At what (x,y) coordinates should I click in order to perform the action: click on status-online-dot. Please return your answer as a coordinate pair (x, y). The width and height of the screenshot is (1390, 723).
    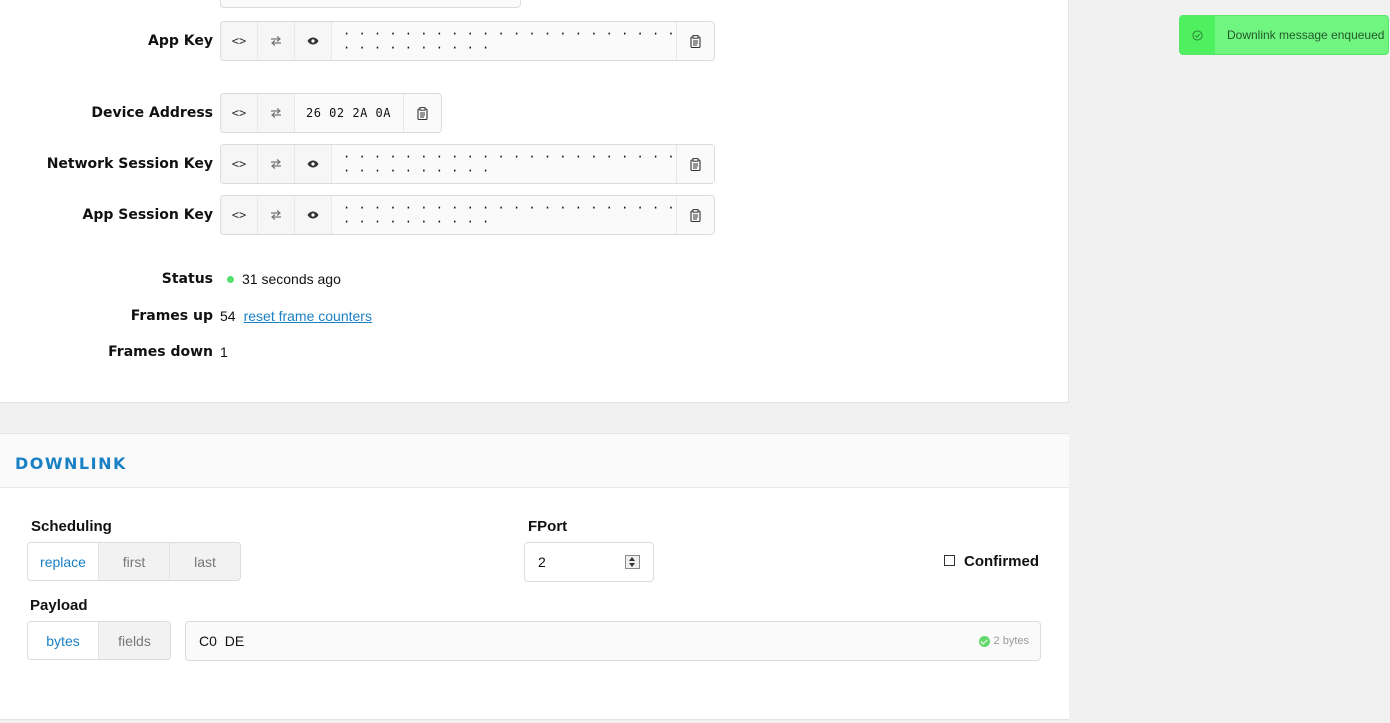
    Looking at the image, I should click on (230, 279).